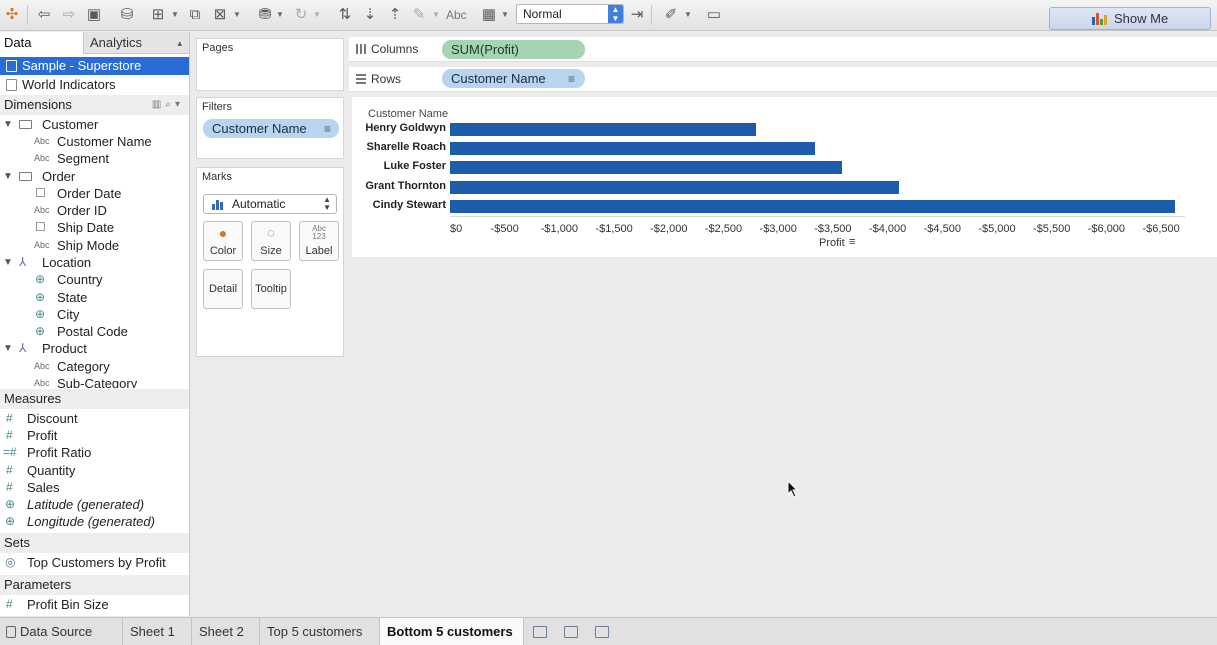  Describe the element at coordinates (94, 141) in the screenshot. I see `field-customer-name: Abc Customer Name` at that location.